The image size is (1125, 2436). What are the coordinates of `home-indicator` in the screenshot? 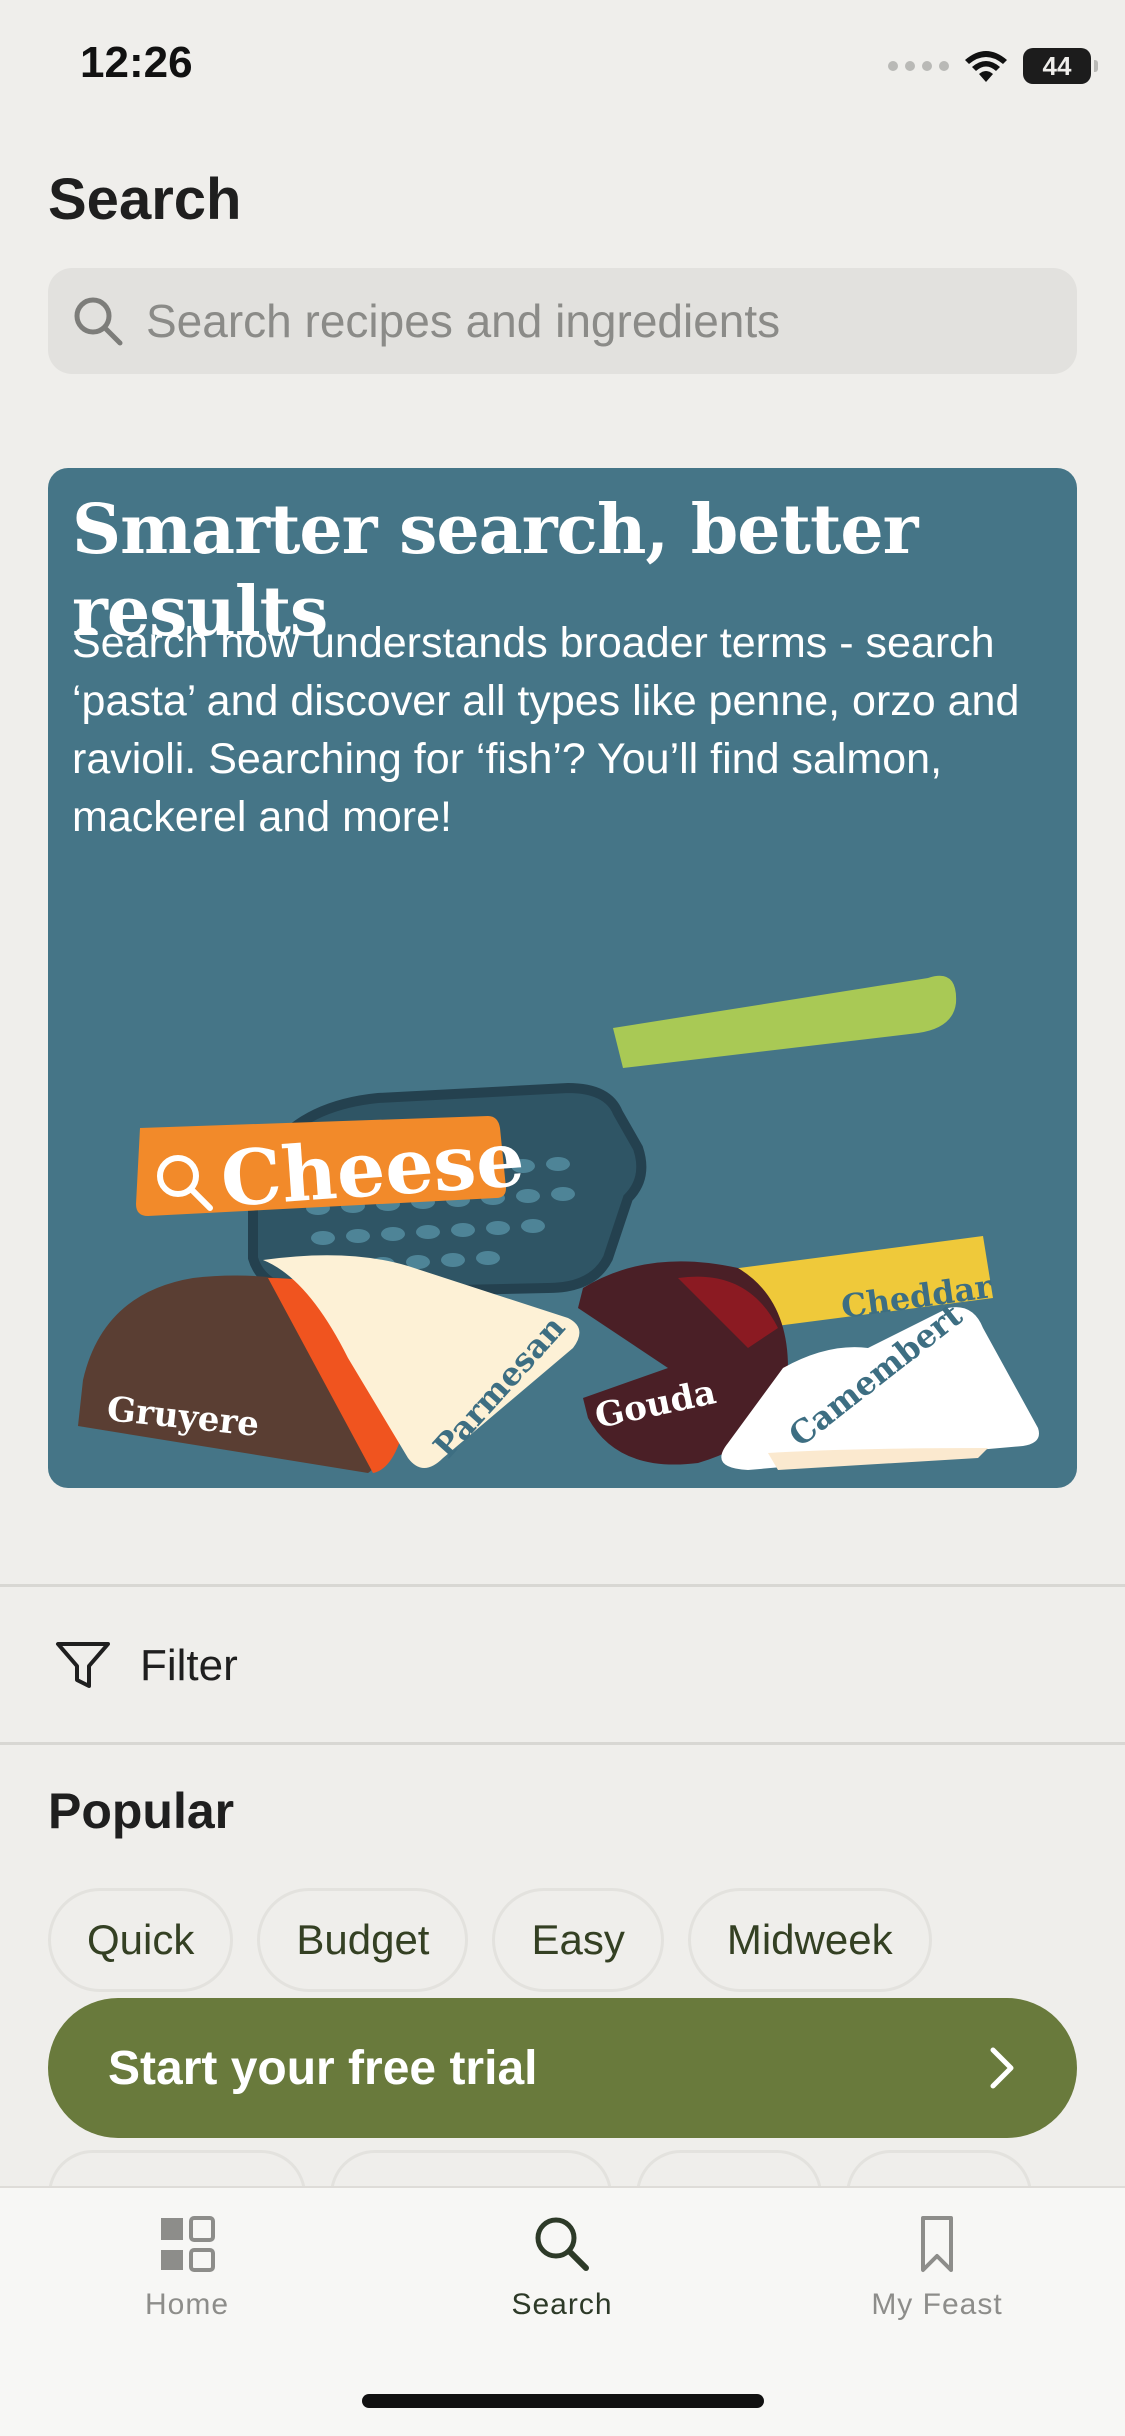 It's located at (563, 2401).